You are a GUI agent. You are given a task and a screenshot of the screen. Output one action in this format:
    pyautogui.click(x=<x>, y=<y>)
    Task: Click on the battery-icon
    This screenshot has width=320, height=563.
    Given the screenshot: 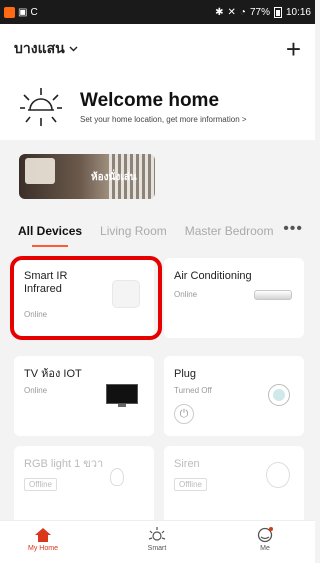 What is the action you would take?
    pyautogui.click(x=277, y=12)
    